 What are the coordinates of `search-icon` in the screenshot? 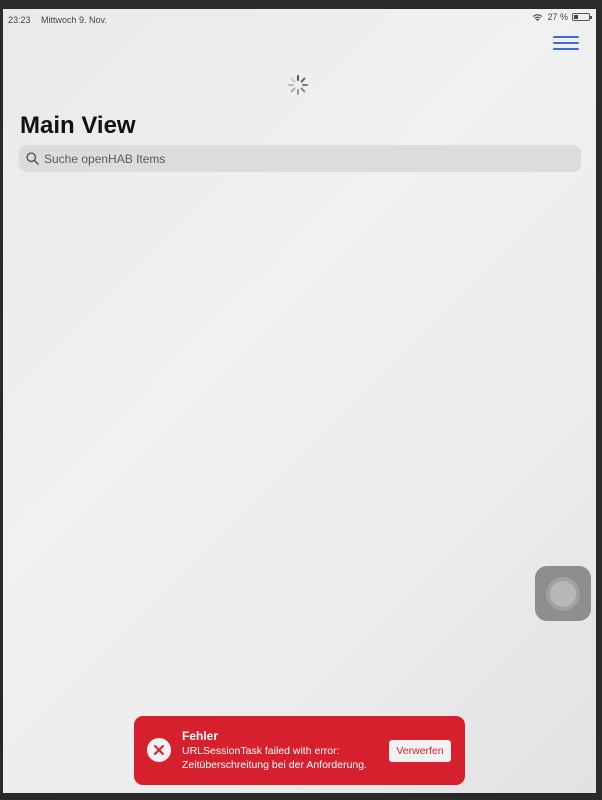 It's located at (32, 158).